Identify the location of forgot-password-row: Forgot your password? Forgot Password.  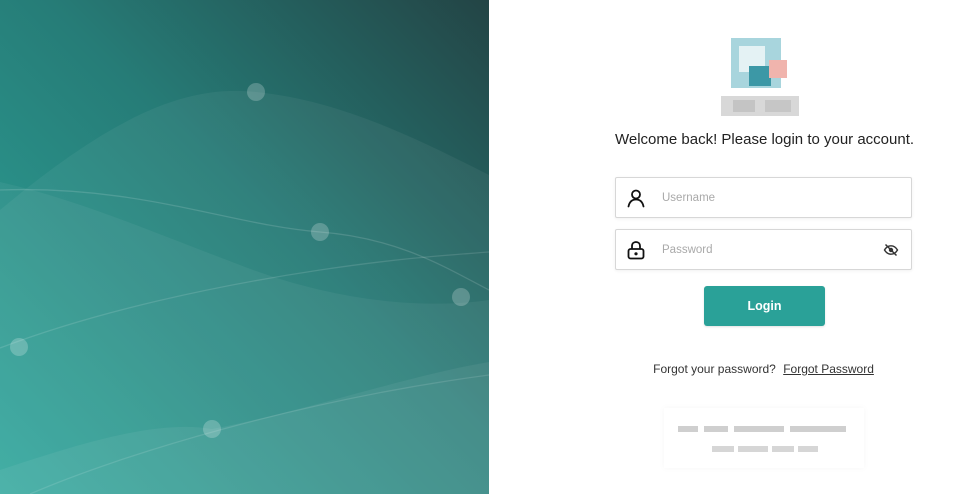
(763, 369).